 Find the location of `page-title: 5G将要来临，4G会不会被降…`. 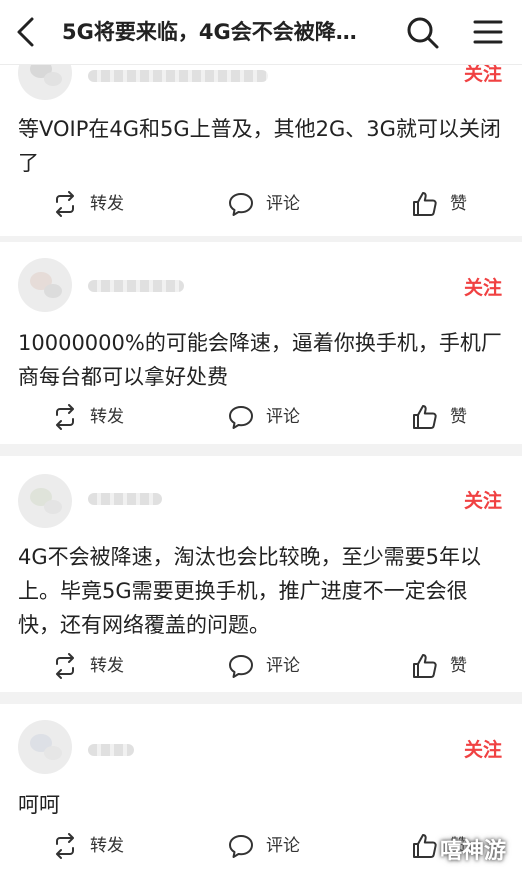

page-title: 5G将要来临，4G会不会被降… is located at coordinates (209, 32).